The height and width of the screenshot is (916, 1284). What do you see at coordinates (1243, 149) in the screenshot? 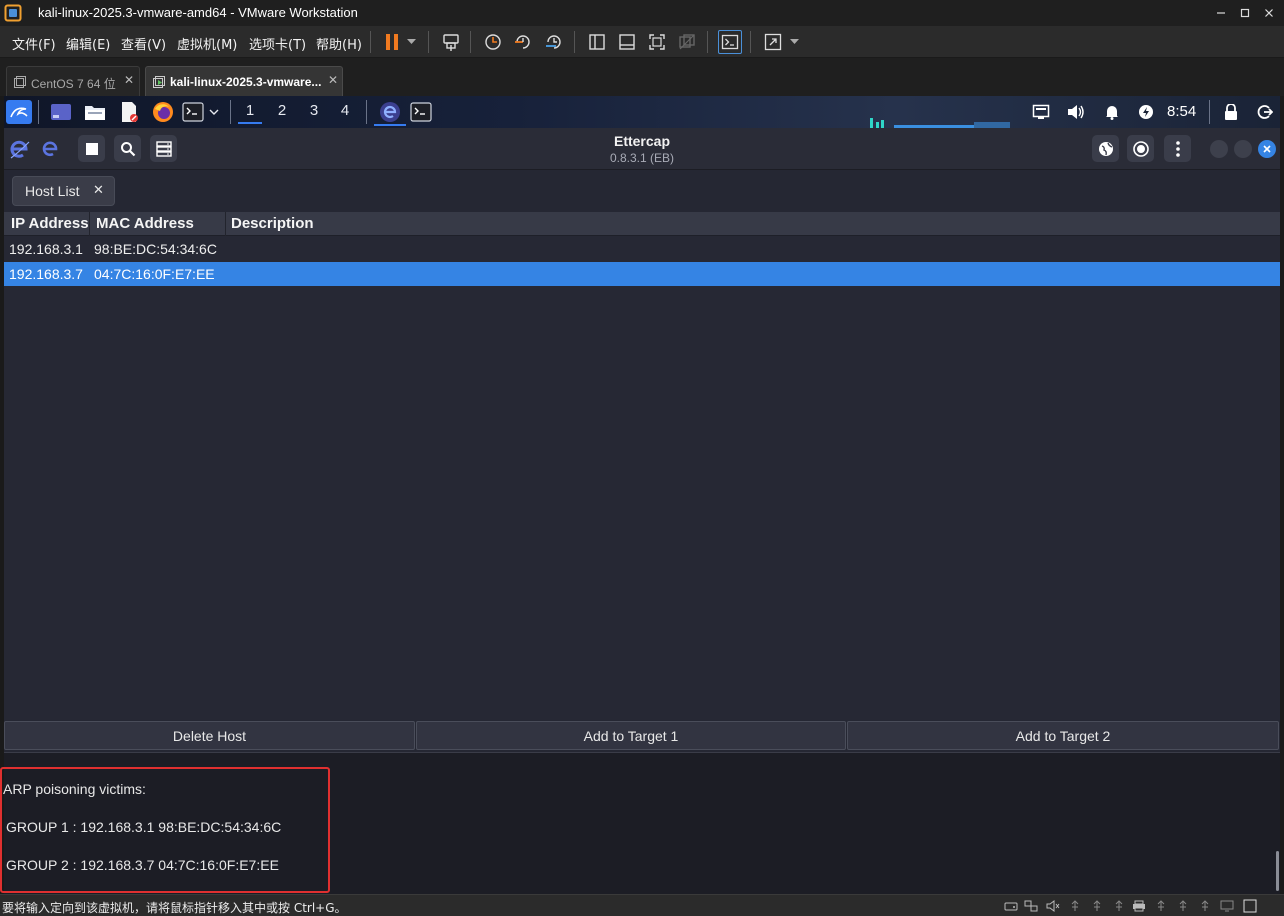
I see `maximize-window-button` at bounding box center [1243, 149].